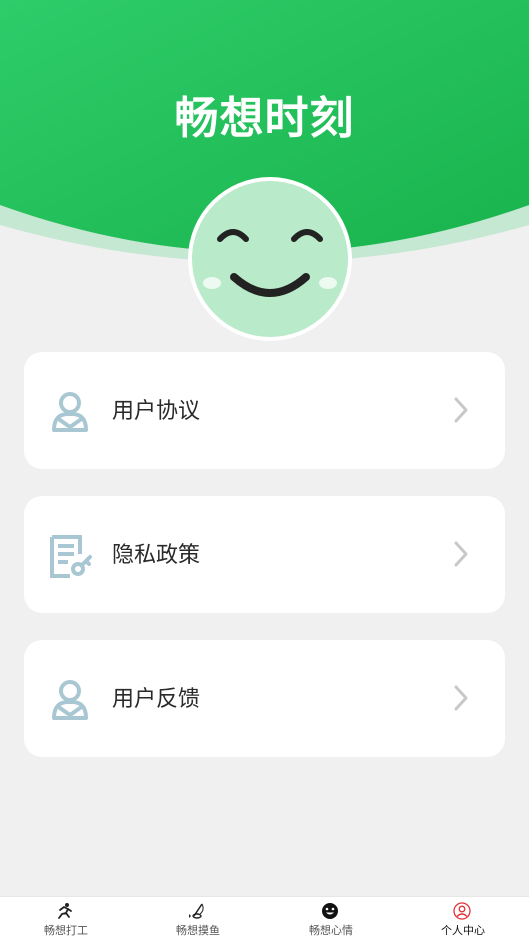  Describe the element at coordinates (264, 410) in the screenshot. I see `menu-item-user-agreement: 用户协议` at that location.